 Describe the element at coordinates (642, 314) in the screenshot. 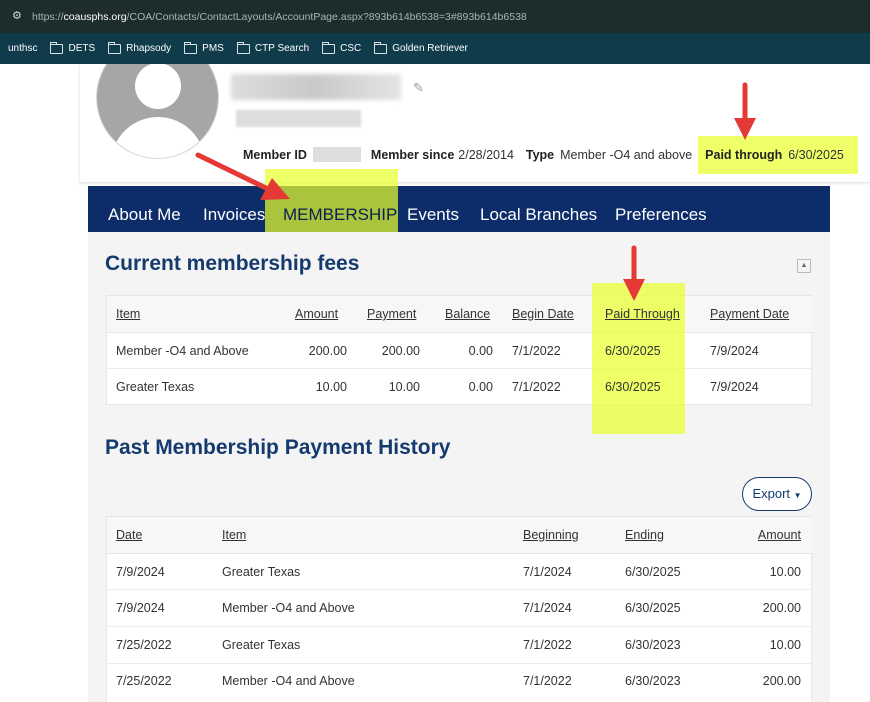

I see `col-paid-through-header: Paid Through` at that location.